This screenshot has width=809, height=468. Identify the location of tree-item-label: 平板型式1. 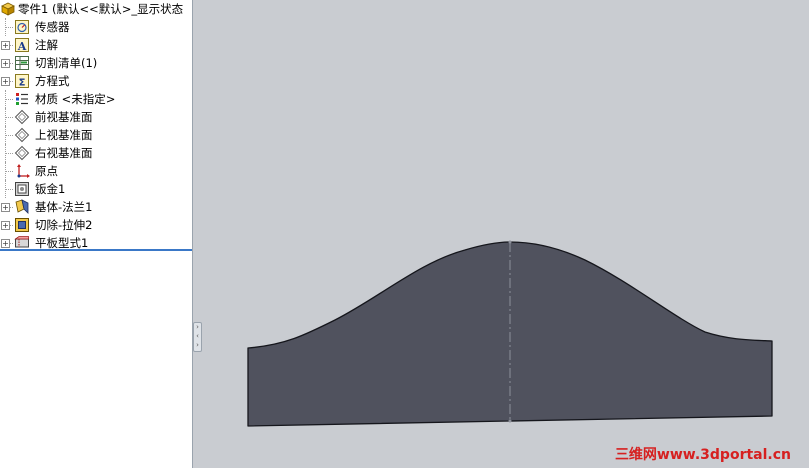
(62, 243).